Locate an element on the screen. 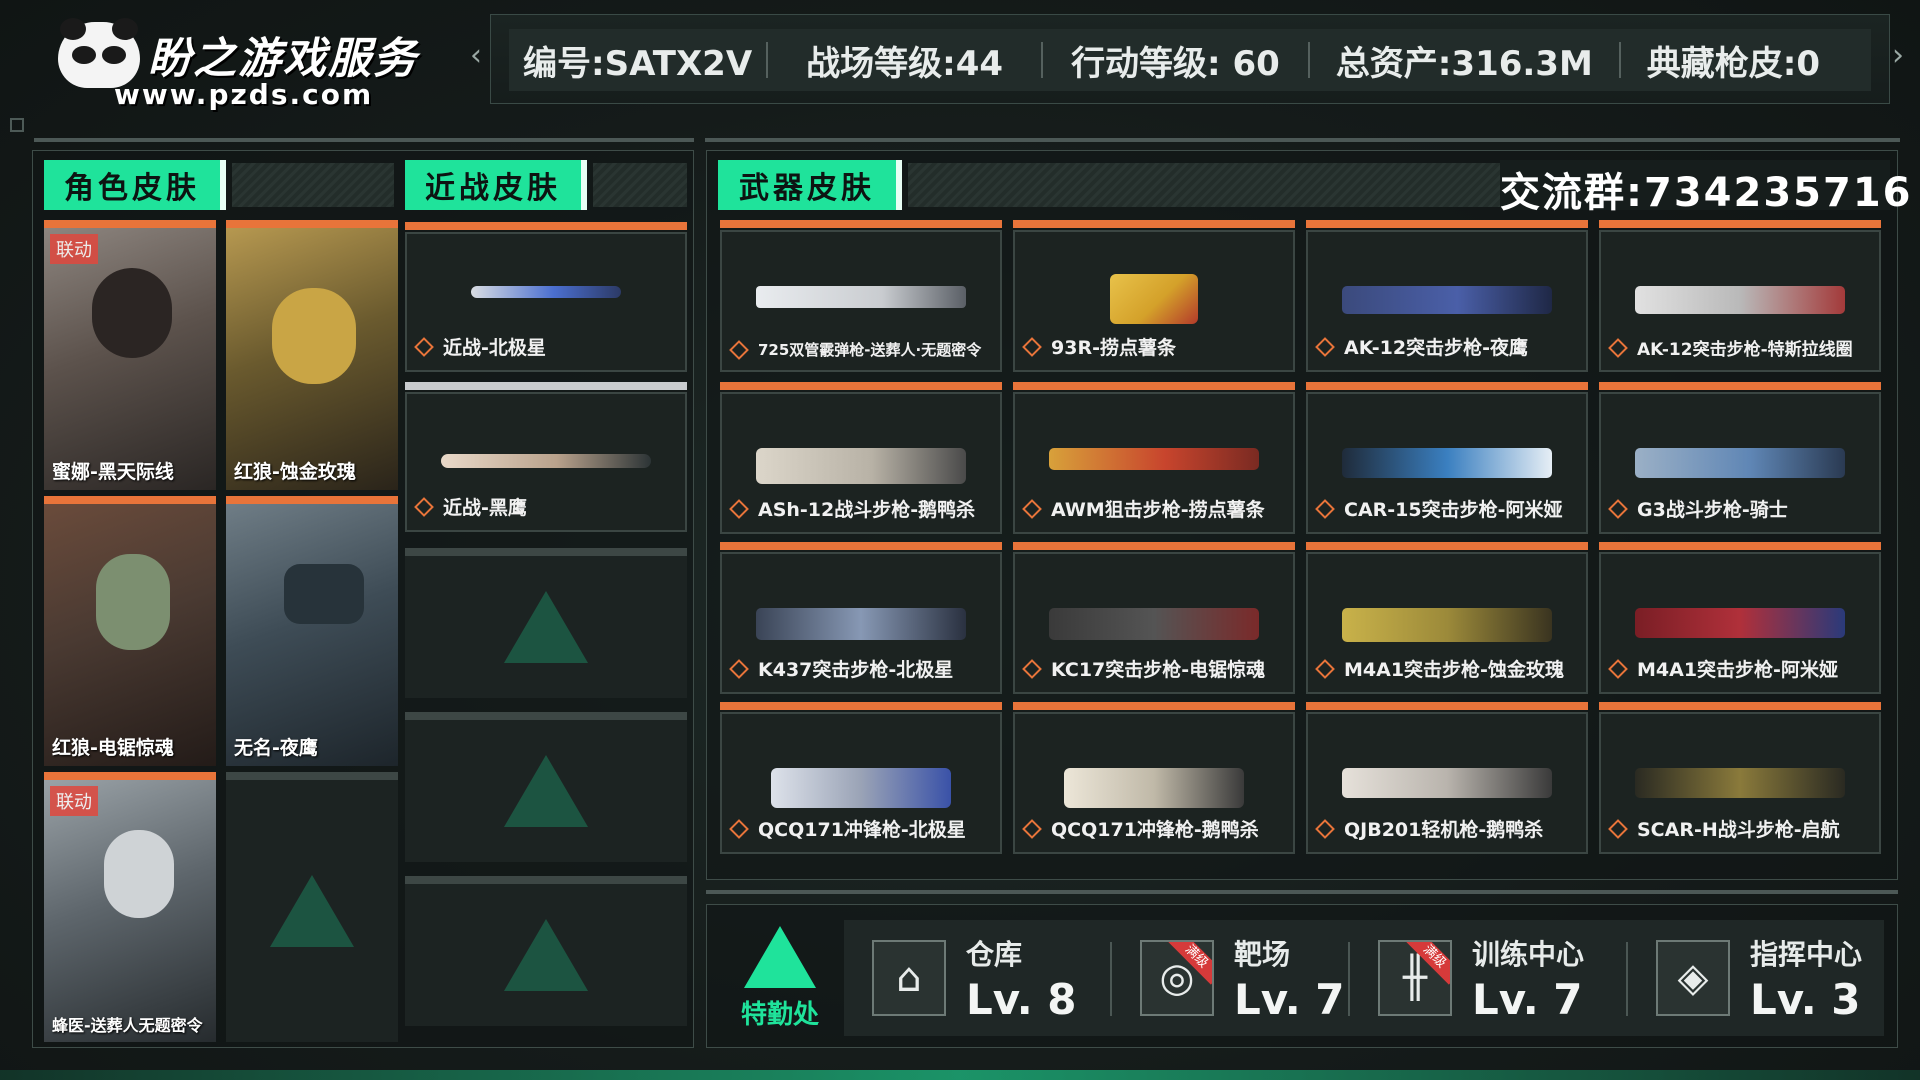 This screenshot has width=1920, height=1080. weapon-label: ASh-12战斗步枪-鹅鸭杀 is located at coordinates (867, 510).